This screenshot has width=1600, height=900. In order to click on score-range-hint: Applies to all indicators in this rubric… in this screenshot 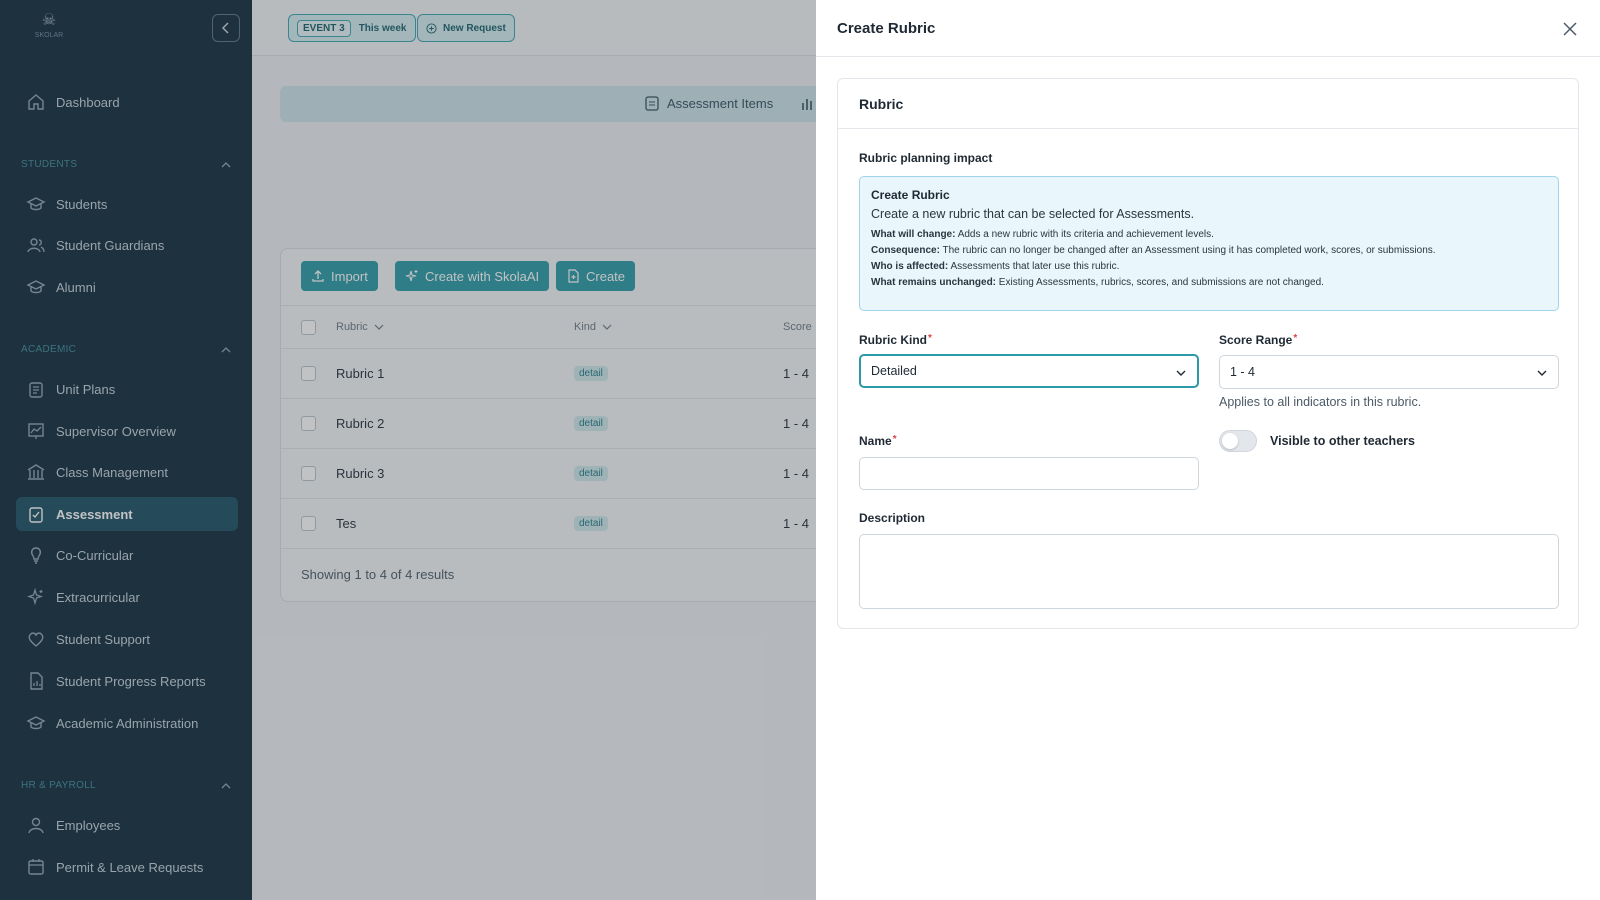, I will do `click(1320, 402)`.